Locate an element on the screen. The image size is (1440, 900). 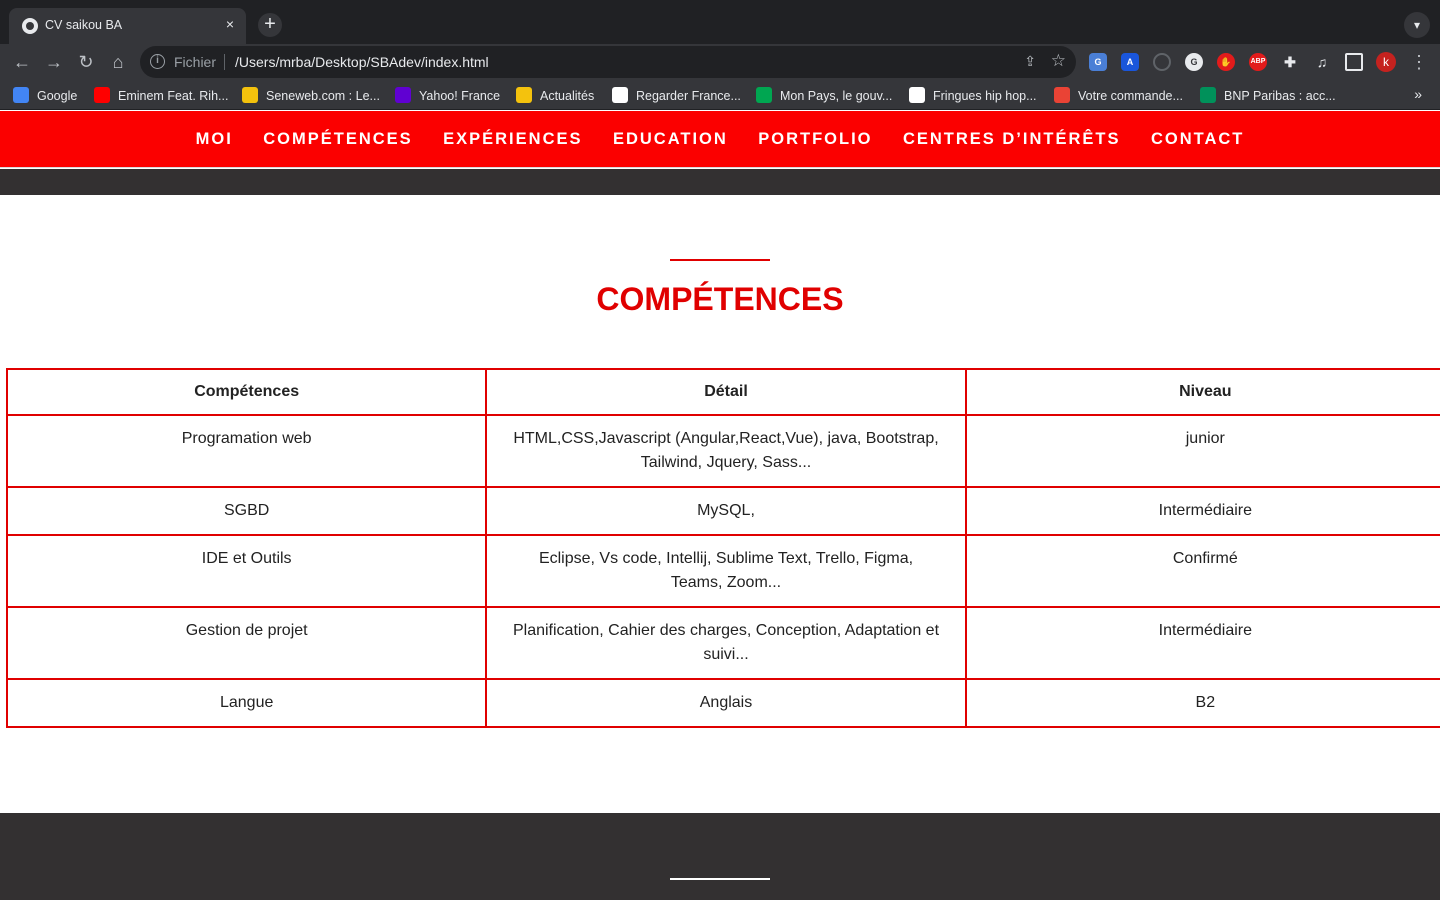
share-icon: ⇪ is located at coordinates (1030, 61).